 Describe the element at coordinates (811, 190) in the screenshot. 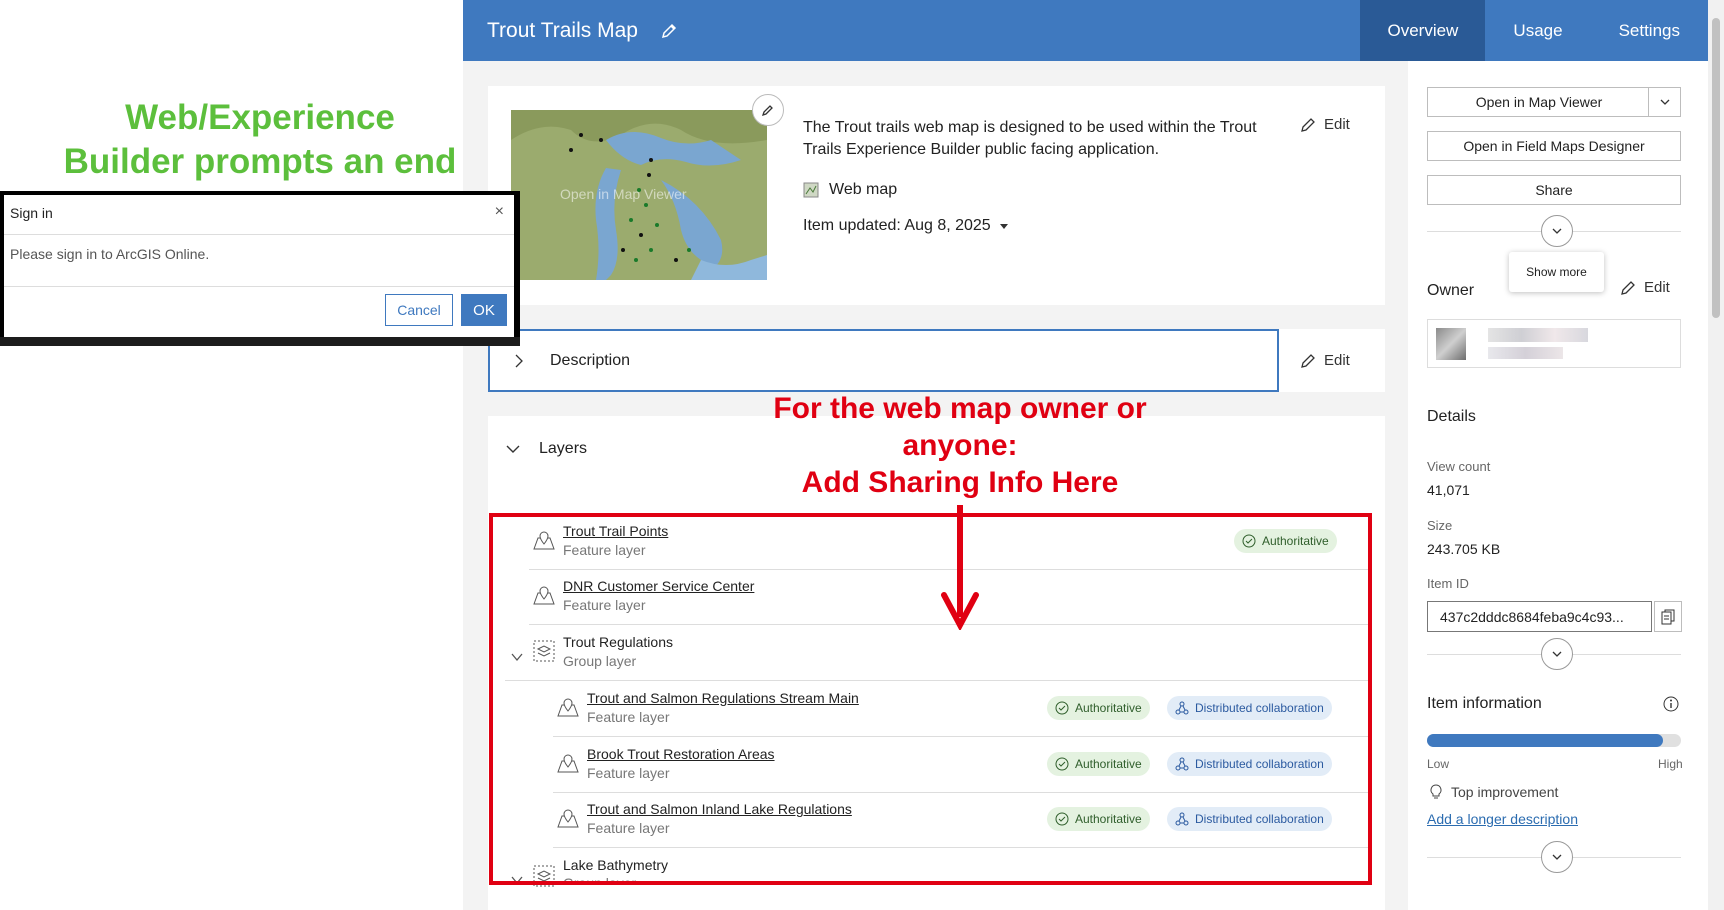

I see `web-map-icon` at that location.